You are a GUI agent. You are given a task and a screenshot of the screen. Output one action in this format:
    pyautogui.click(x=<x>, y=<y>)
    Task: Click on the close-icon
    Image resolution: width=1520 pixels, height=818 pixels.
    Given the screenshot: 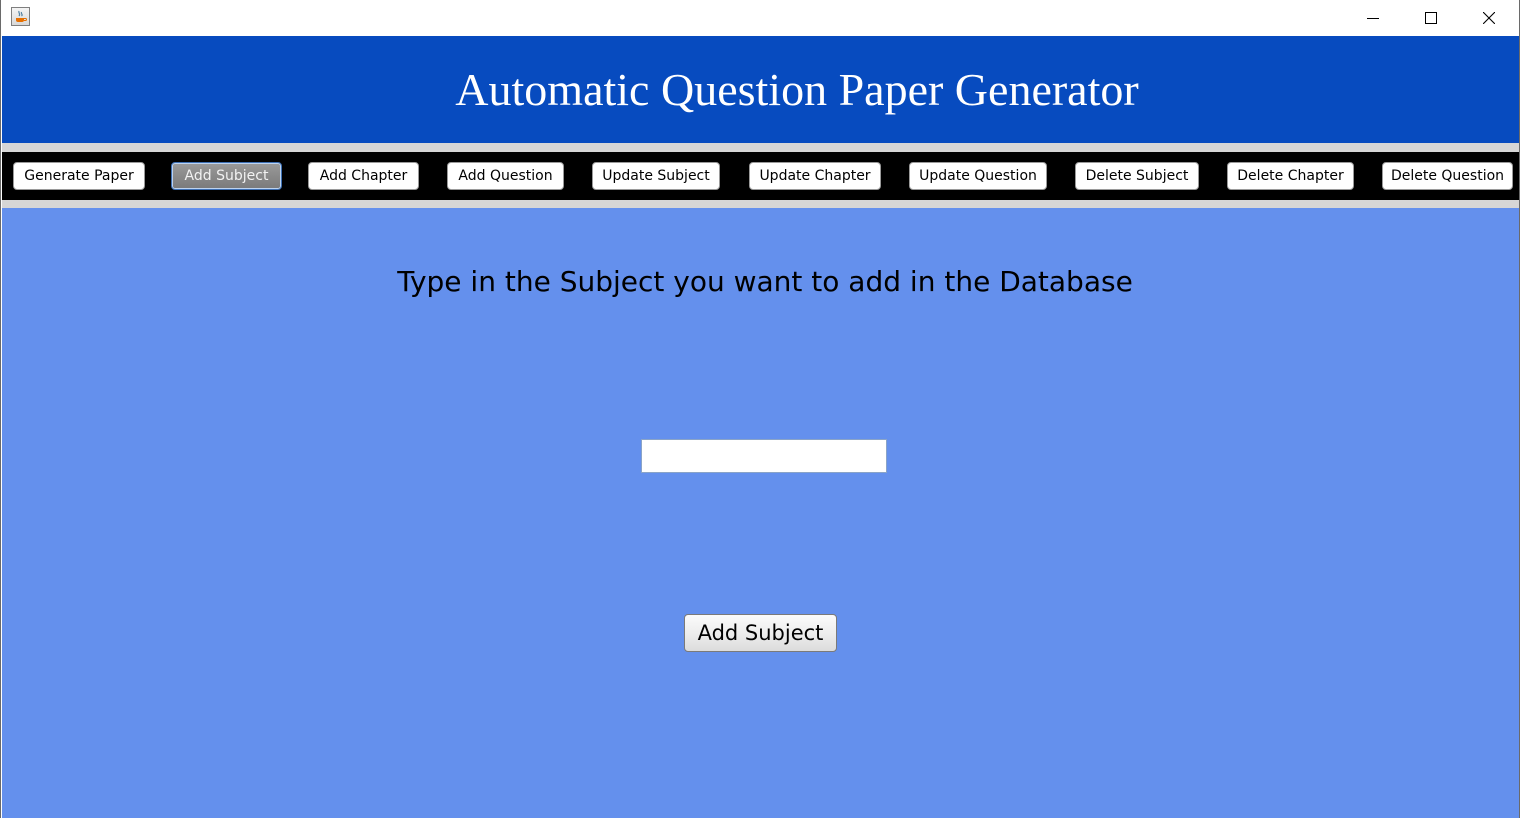 What is the action you would take?
    pyautogui.click(x=1489, y=17)
    